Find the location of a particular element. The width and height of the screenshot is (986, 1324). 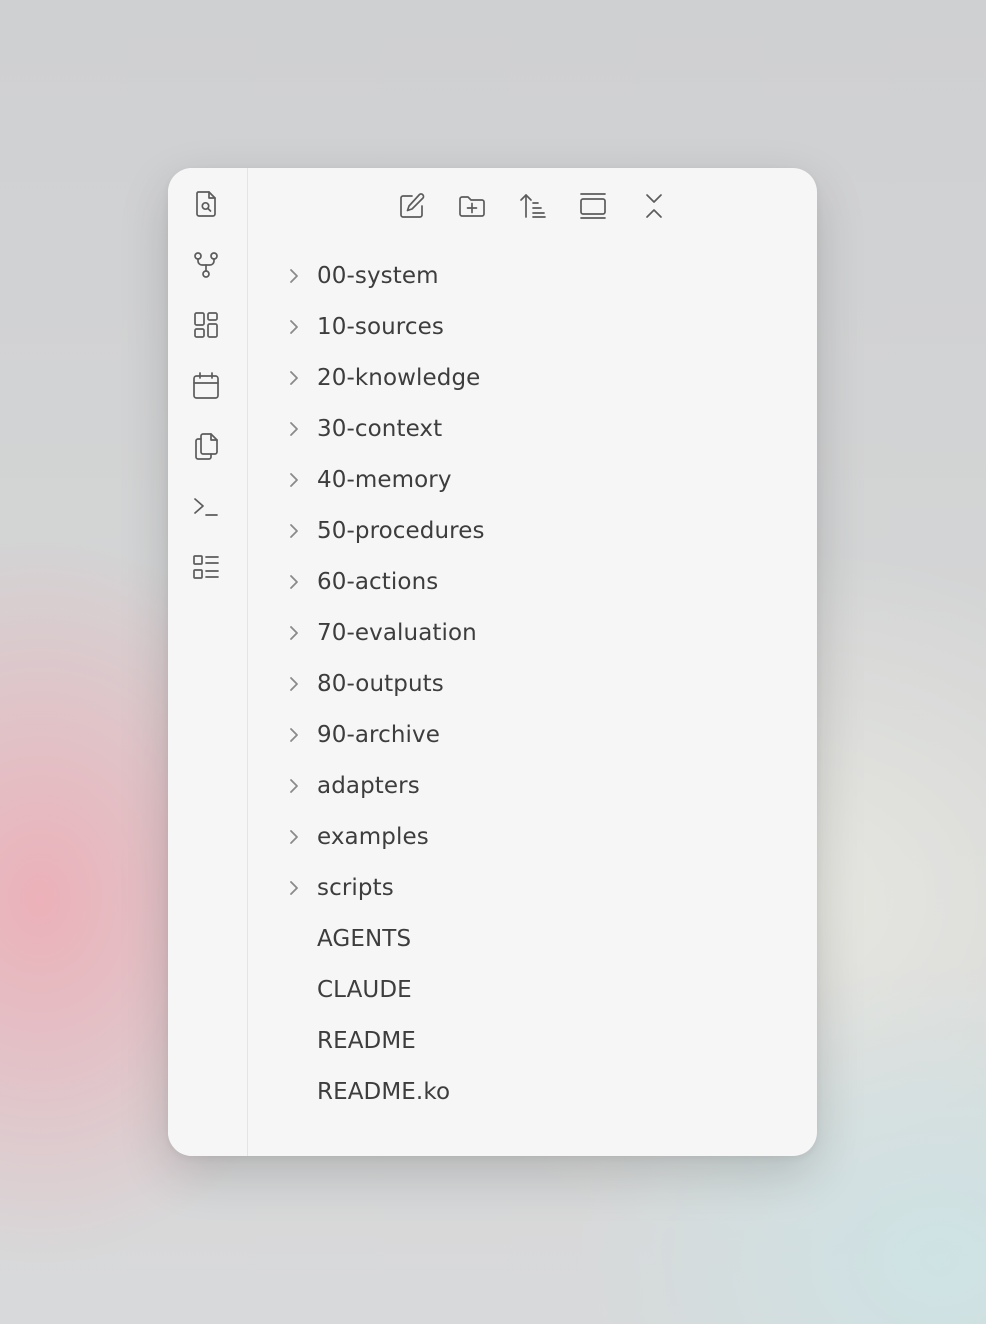

folder-label: scripts is located at coordinates (355, 887).